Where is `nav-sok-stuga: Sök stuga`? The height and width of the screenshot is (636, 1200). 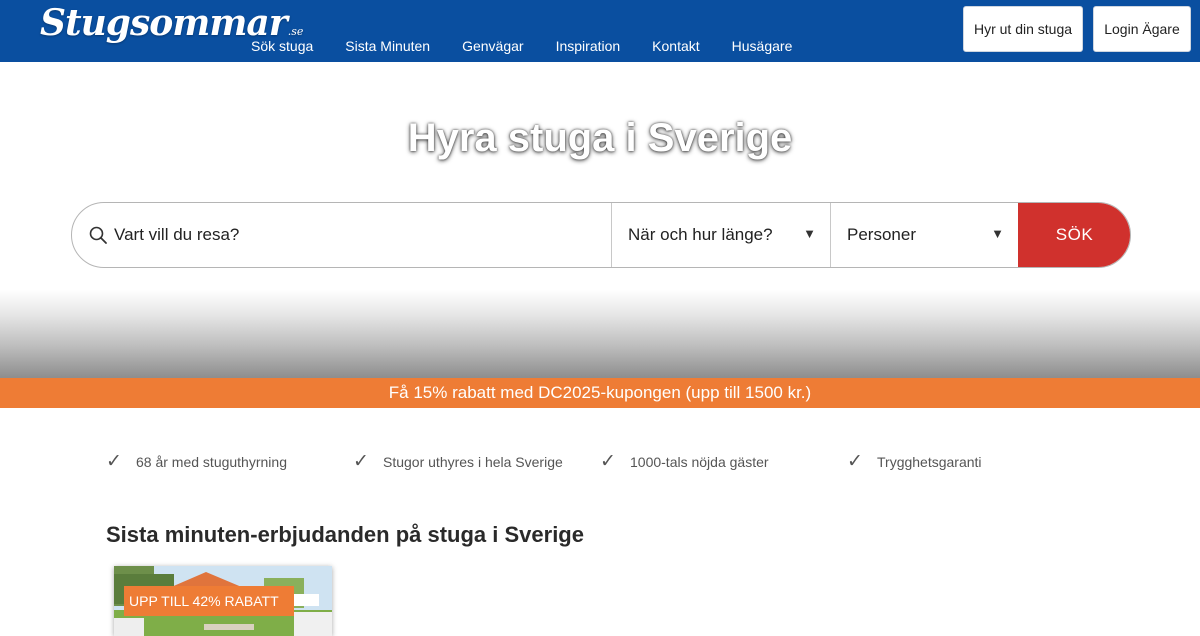 nav-sok-stuga: Sök stuga is located at coordinates (282, 46).